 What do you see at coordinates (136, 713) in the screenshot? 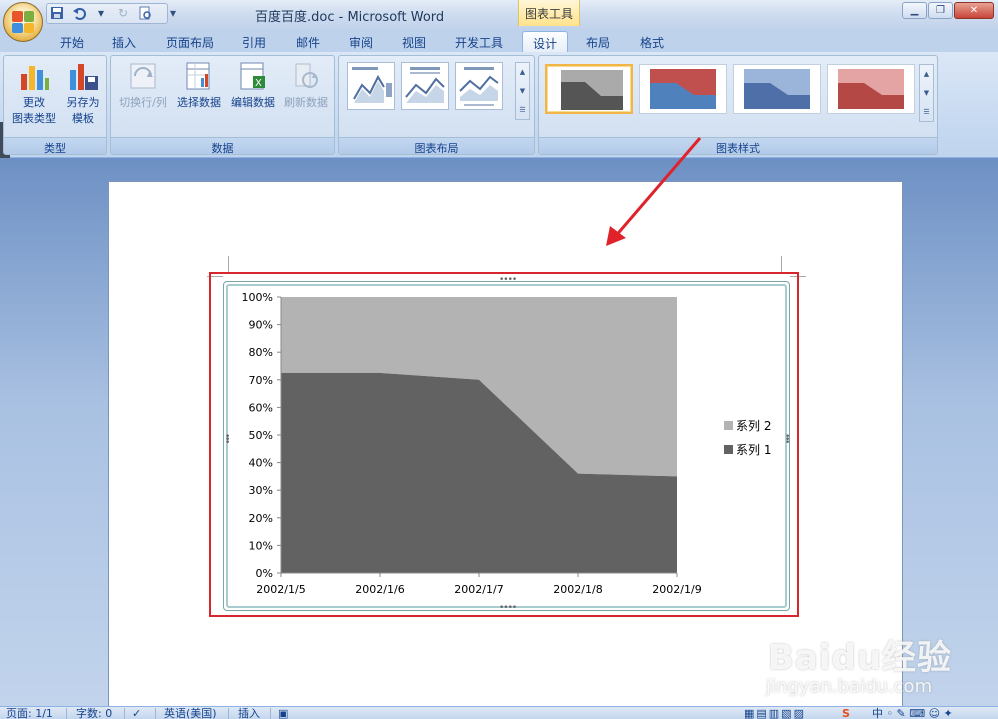
I see `proofing-icon: ✓` at bounding box center [136, 713].